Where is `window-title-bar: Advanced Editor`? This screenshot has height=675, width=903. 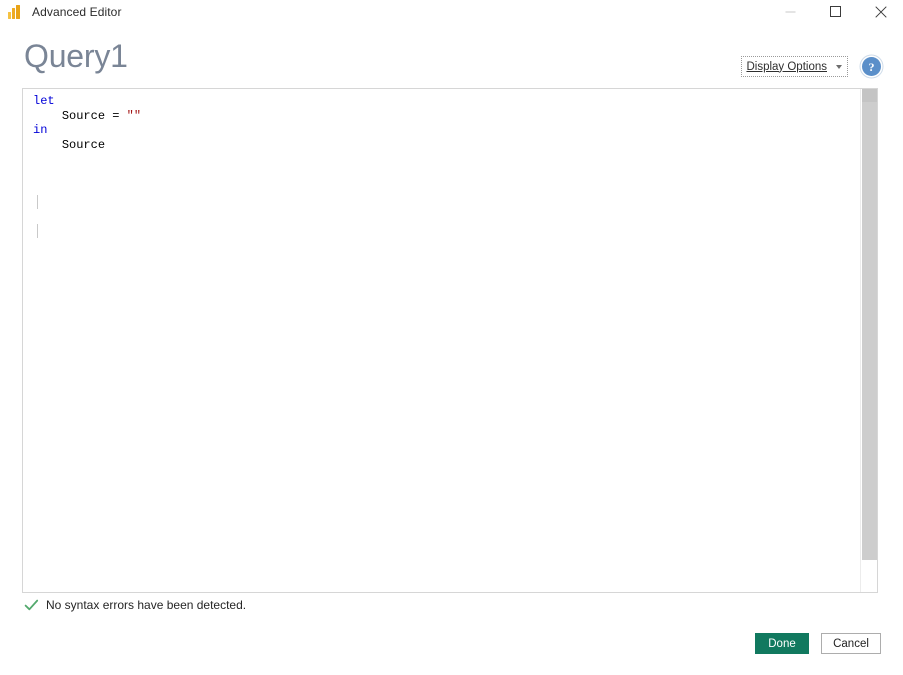 window-title-bar: Advanced Editor is located at coordinates (451, 11).